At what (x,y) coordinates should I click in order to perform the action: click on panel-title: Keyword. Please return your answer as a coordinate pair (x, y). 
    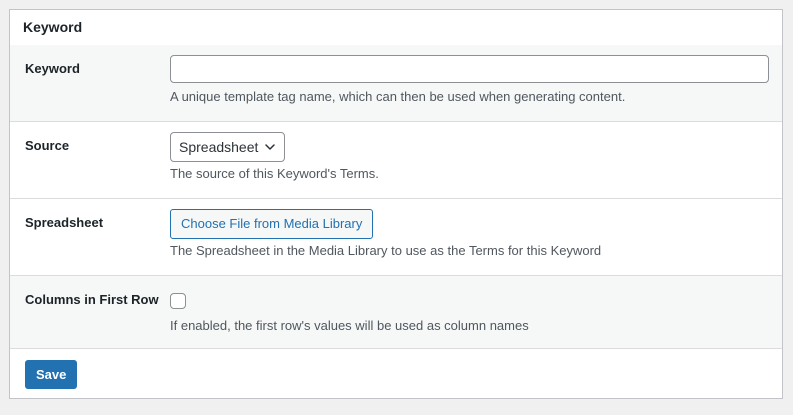
    Looking at the image, I should click on (53, 27).